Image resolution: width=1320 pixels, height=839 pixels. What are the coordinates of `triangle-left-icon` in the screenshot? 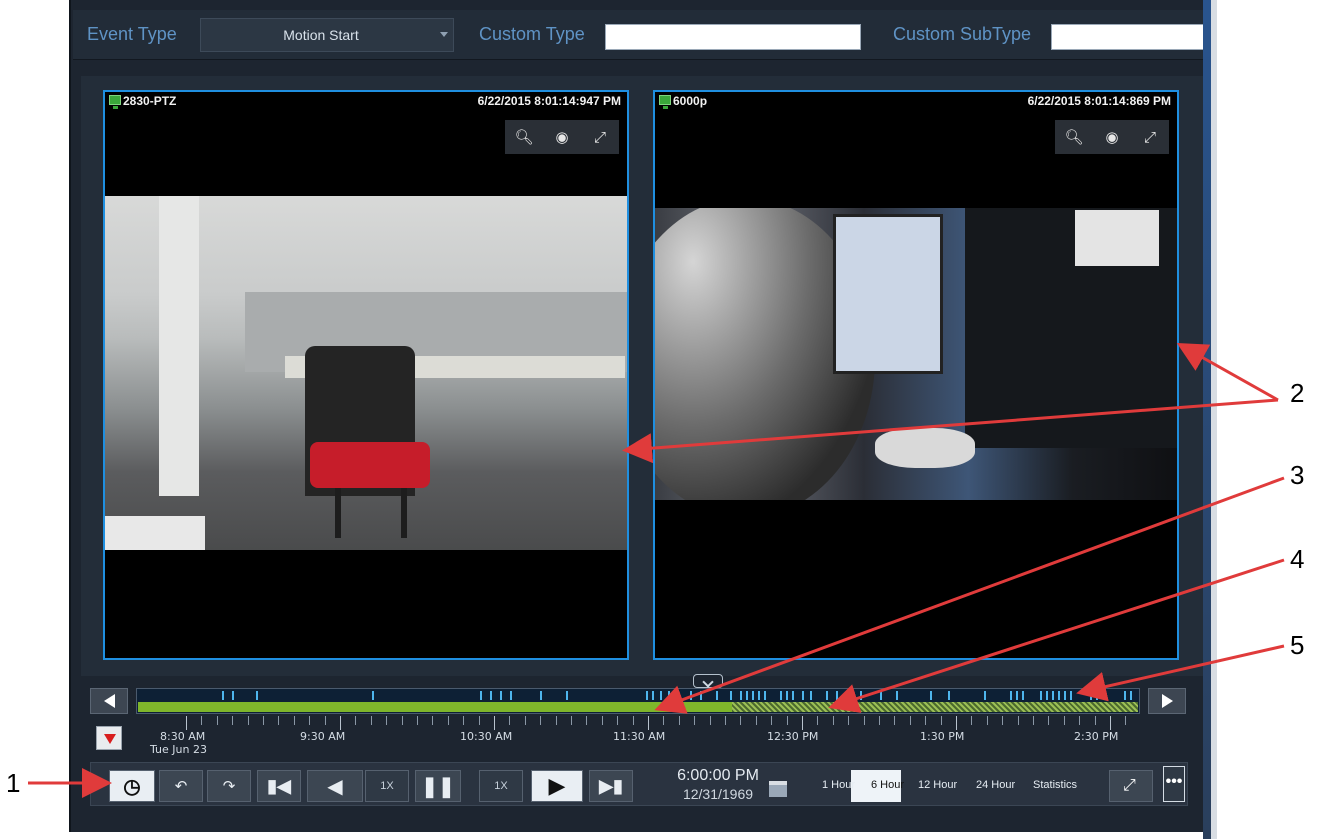 It's located at (109, 701).